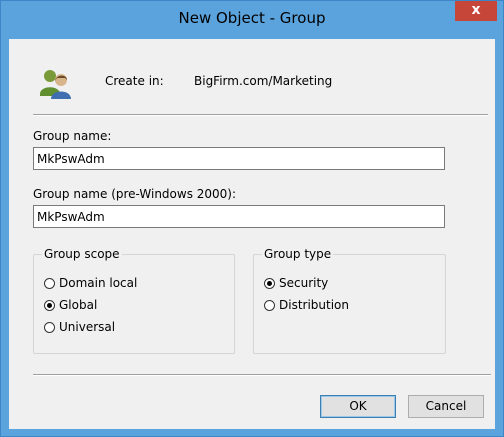 The width and height of the screenshot is (504, 437). I want to click on type-distribution-radio: Distribution, so click(306, 305).